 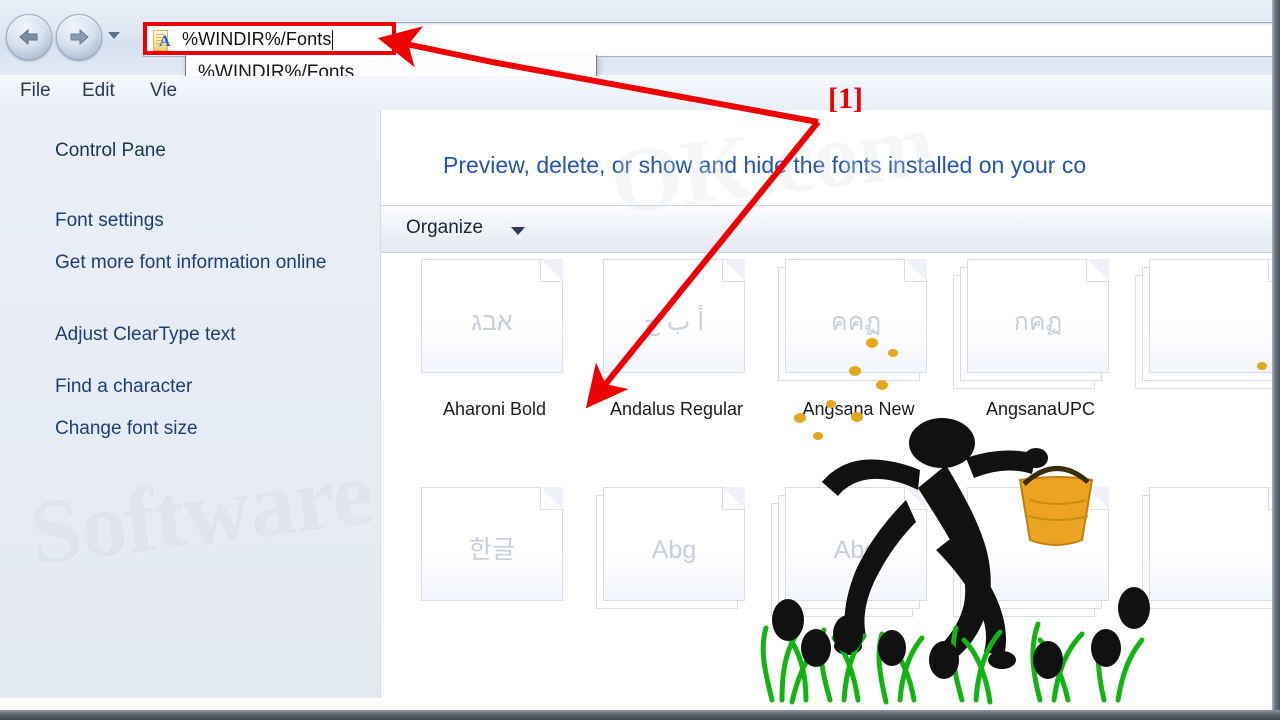 What do you see at coordinates (163, 40) in the screenshot?
I see `fonts-folder-icon: A` at bounding box center [163, 40].